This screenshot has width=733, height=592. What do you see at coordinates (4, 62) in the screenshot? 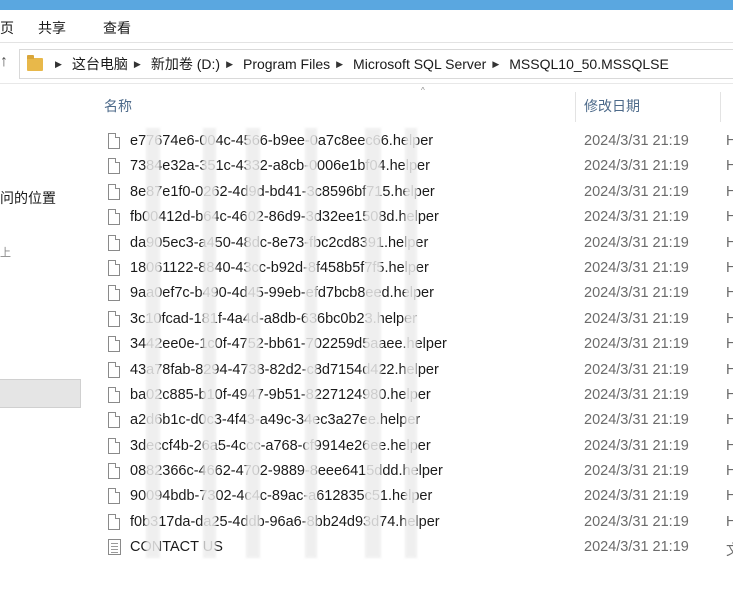
I see `up-arrow-icon: ↑` at bounding box center [4, 62].